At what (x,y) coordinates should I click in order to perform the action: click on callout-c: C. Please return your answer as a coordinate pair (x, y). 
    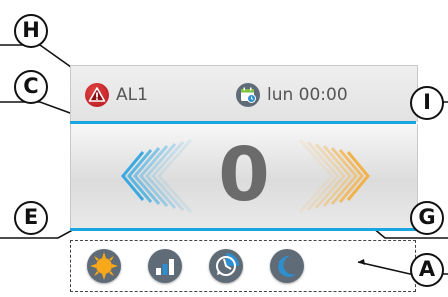
    Looking at the image, I should click on (31, 87).